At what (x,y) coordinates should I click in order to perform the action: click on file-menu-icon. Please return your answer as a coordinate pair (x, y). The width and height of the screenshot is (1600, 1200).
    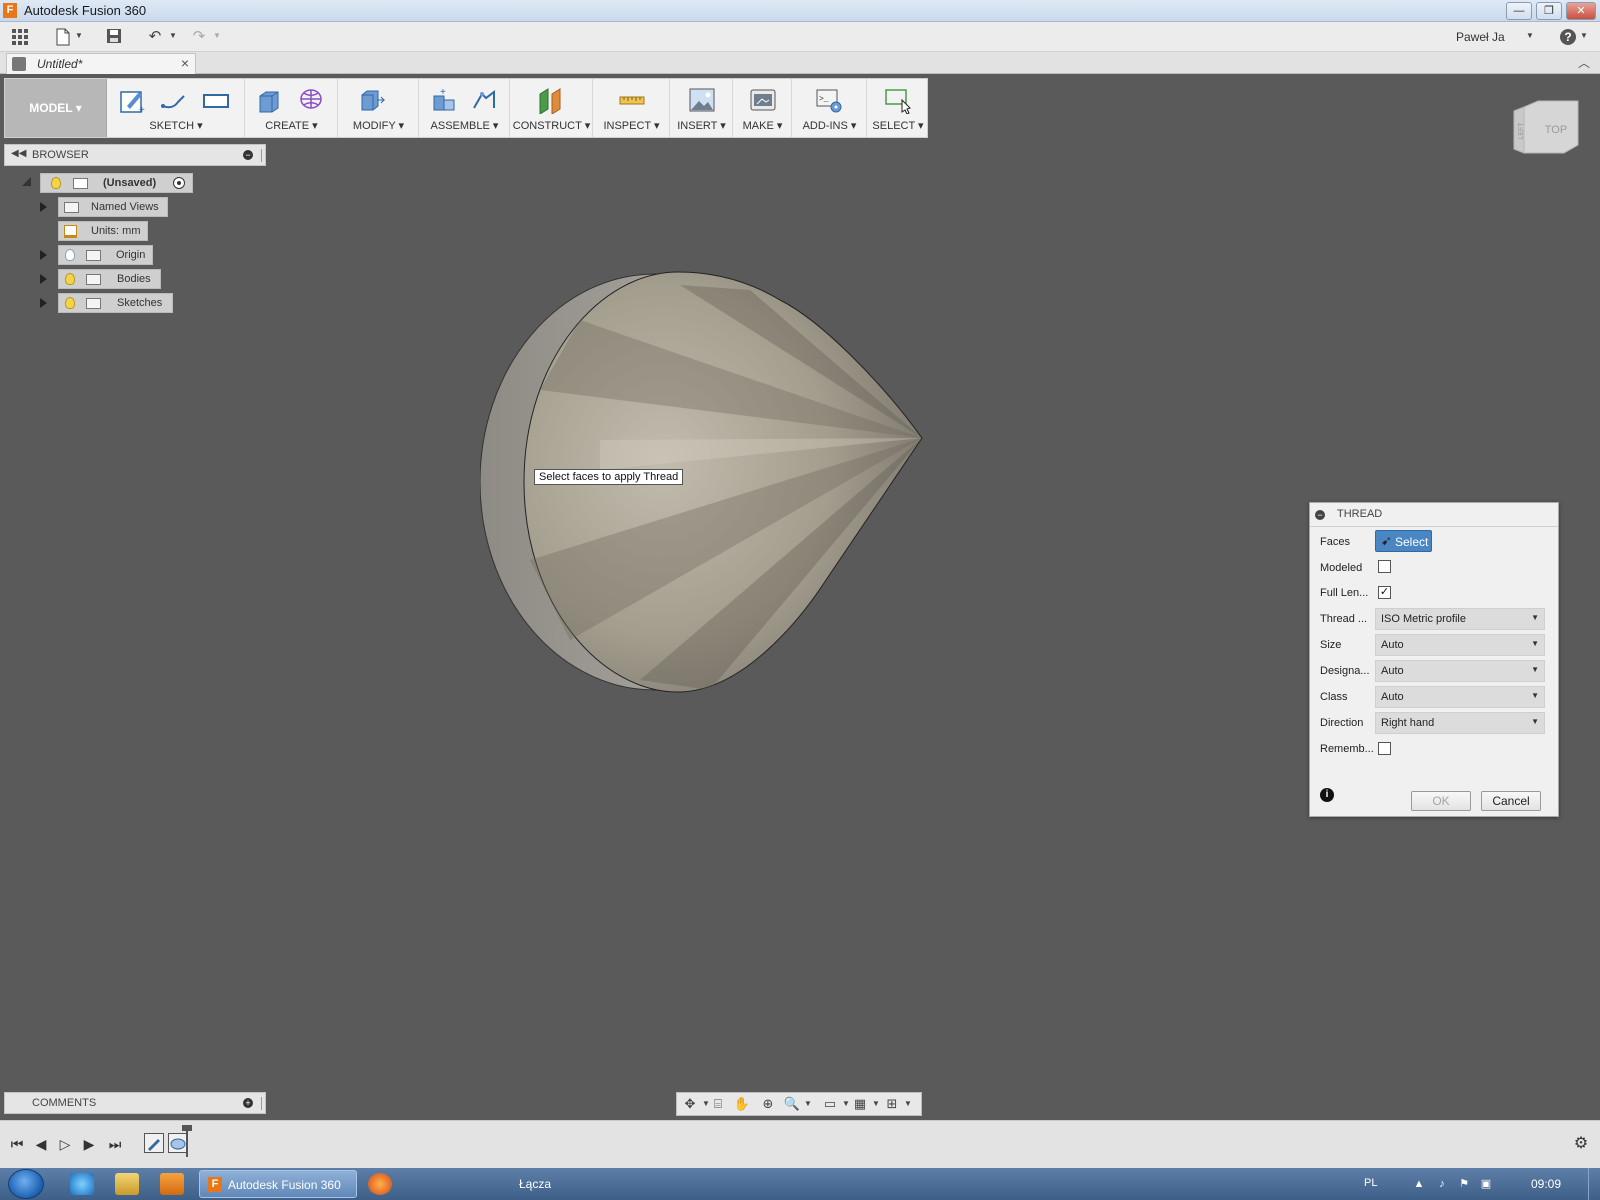
    Looking at the image, I should click on (63, 37).